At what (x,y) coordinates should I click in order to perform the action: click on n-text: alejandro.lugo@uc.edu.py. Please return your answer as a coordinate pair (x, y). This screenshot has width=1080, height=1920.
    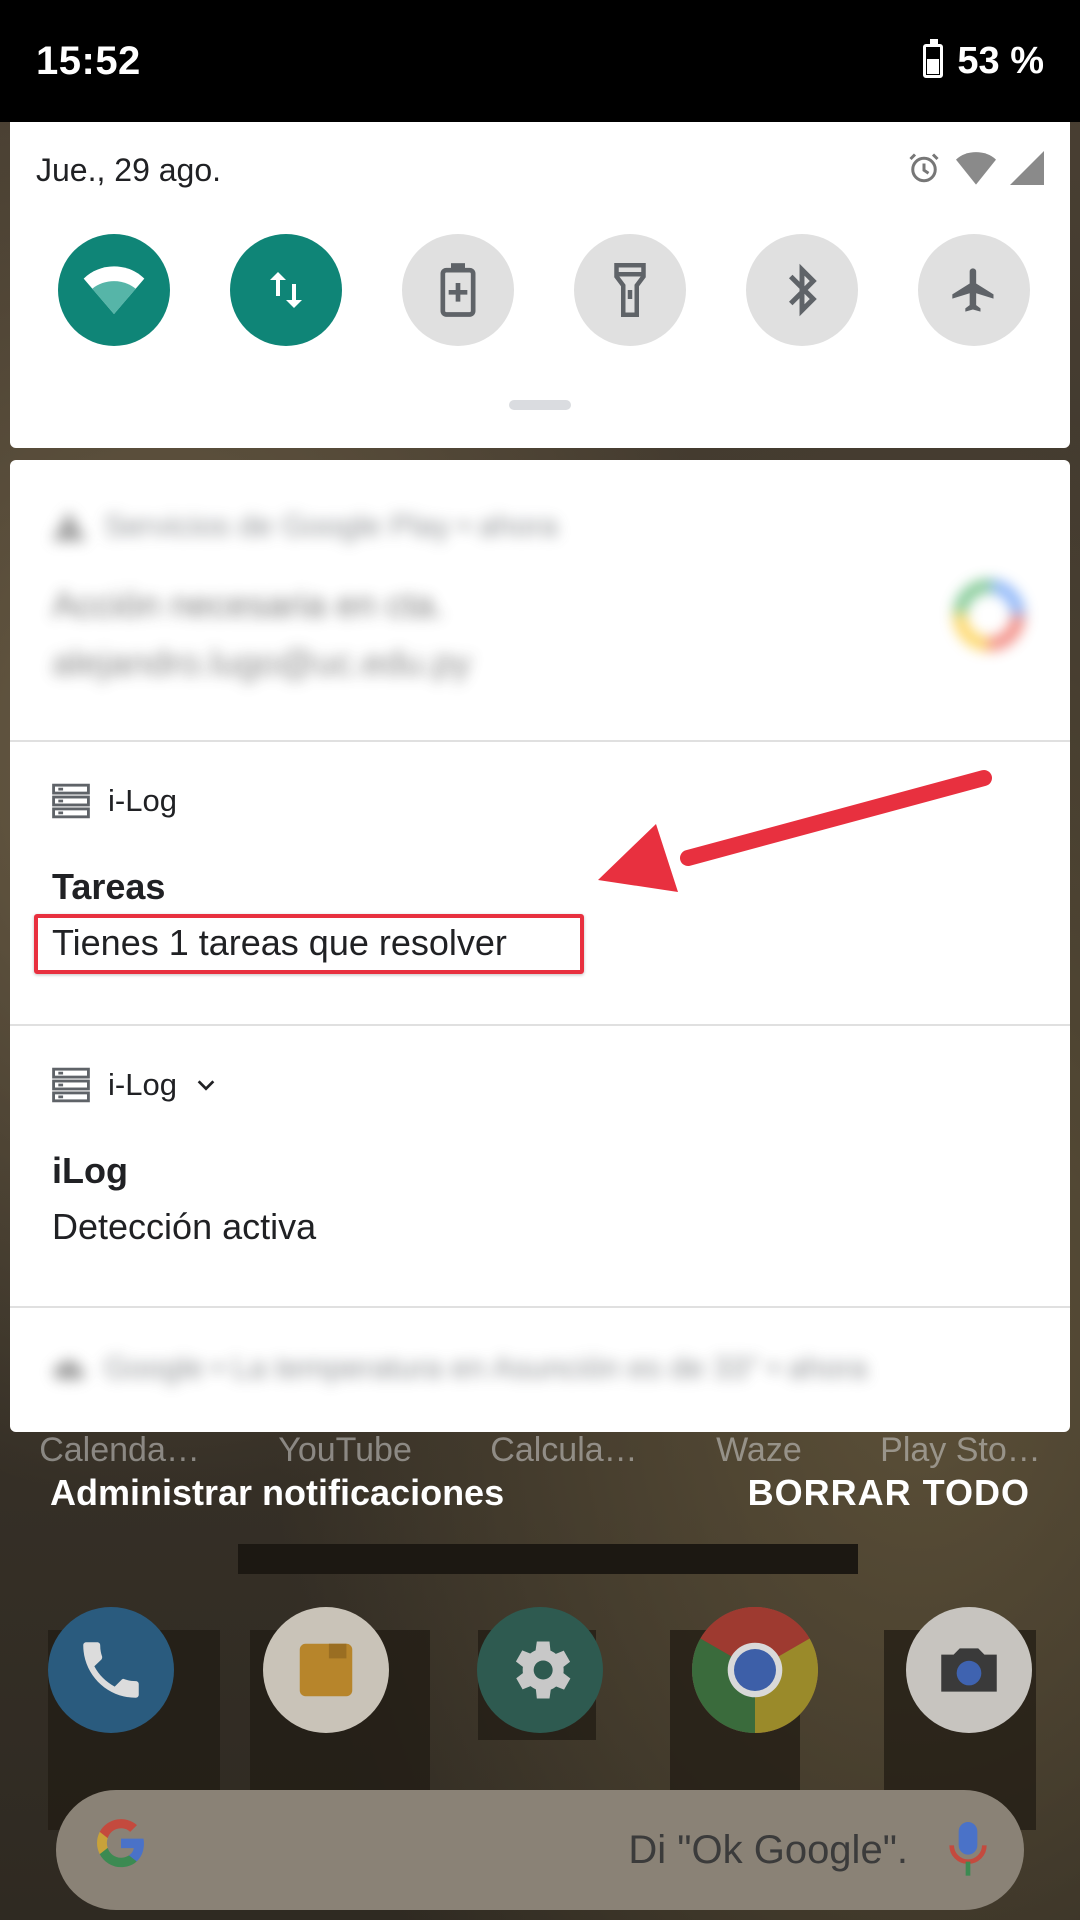
    Looking at the image, I should click on (261, 662).